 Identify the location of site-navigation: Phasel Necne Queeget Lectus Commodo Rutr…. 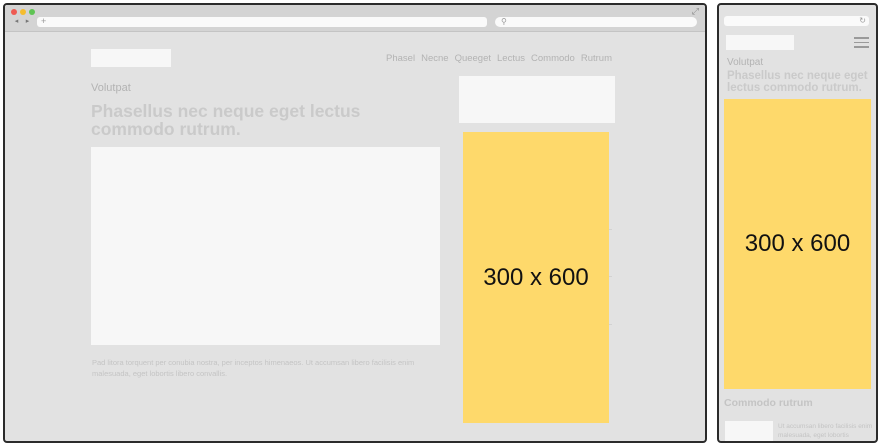
(495, 59).